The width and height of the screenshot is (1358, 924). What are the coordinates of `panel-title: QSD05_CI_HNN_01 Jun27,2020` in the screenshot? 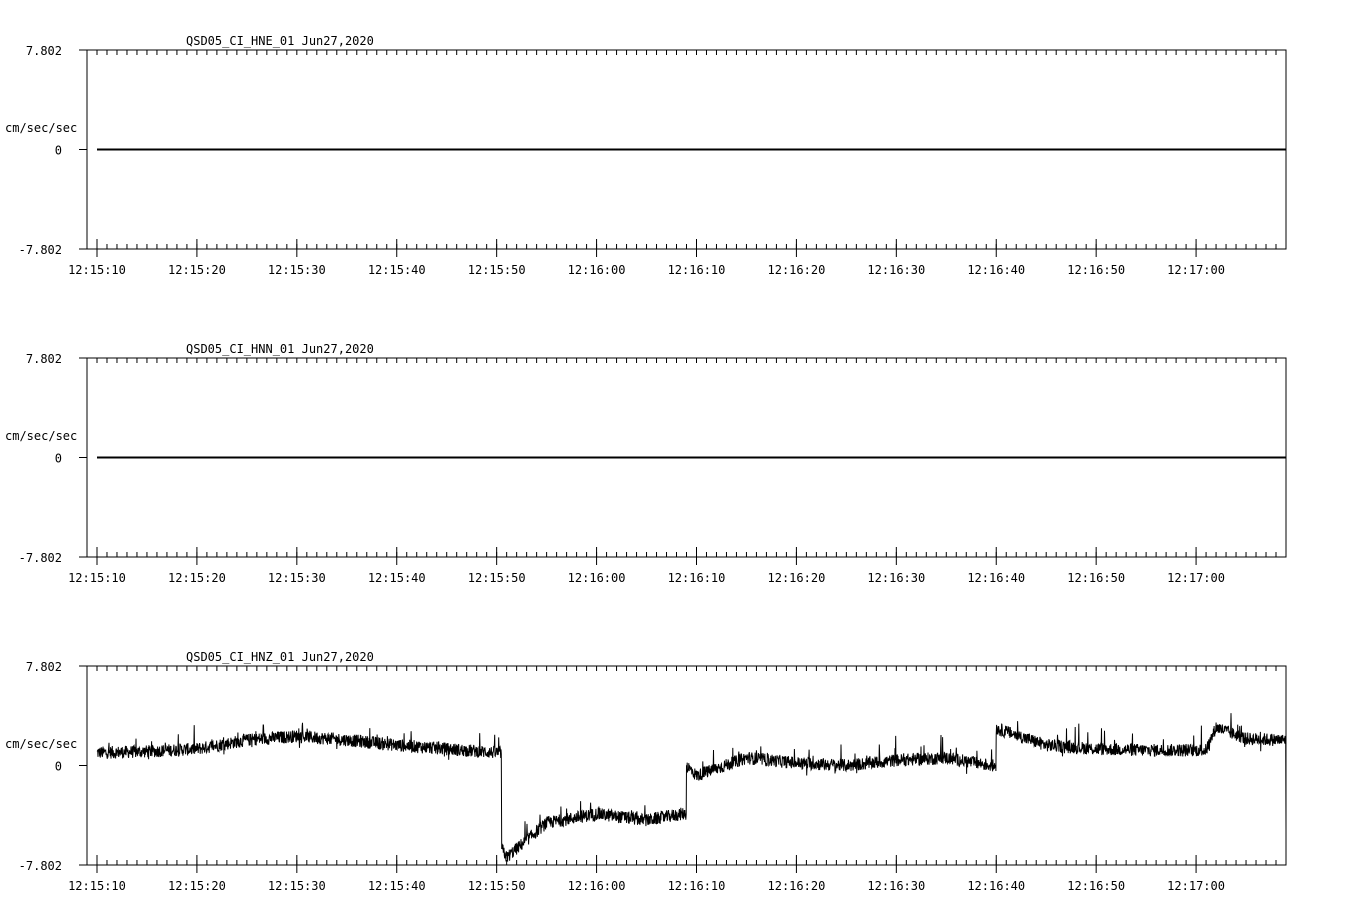 It's located at (280, 349).